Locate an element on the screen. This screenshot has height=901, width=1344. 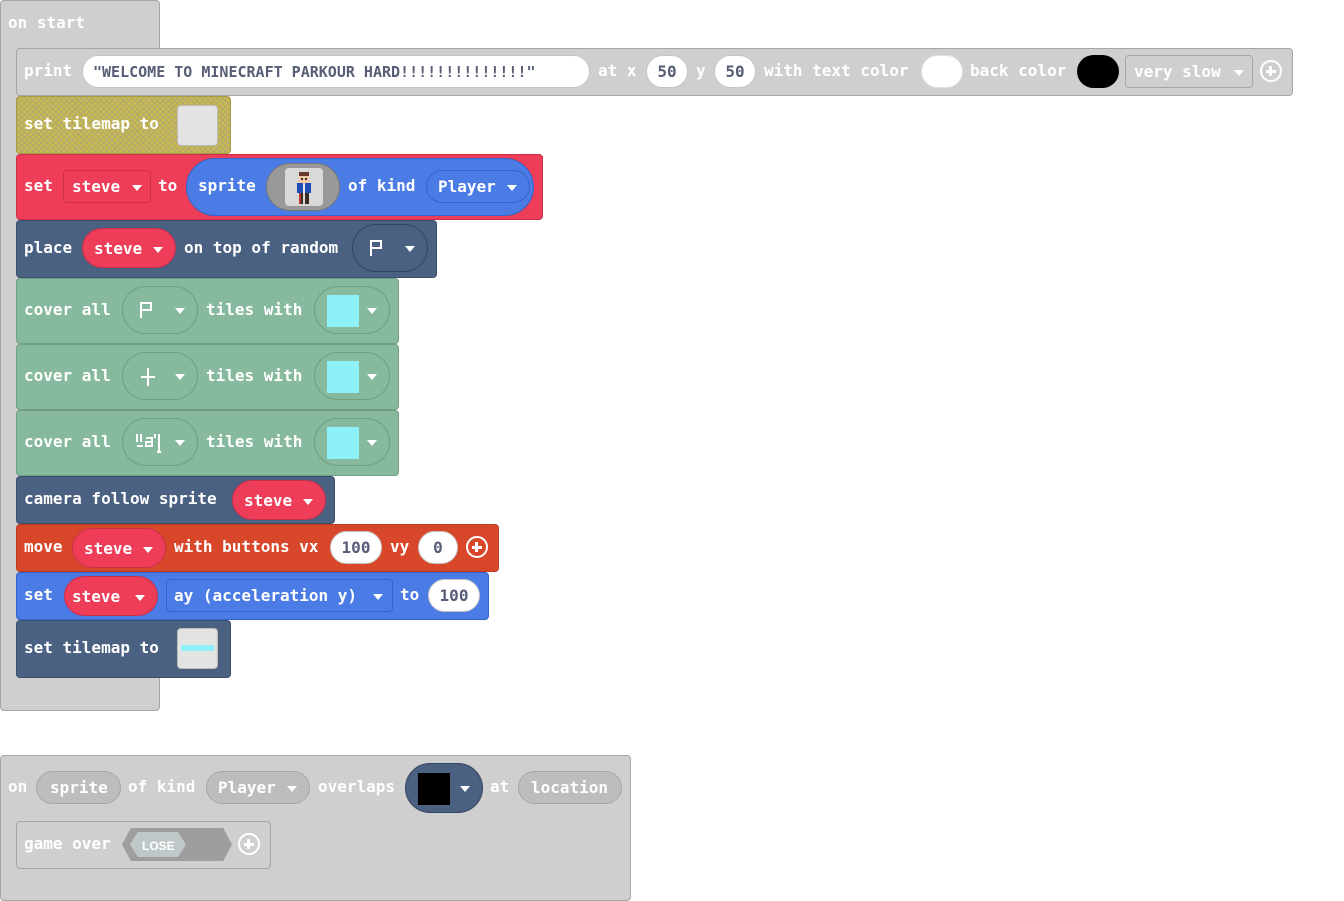
back-color-swatch is located at coordinates (1098, 71).